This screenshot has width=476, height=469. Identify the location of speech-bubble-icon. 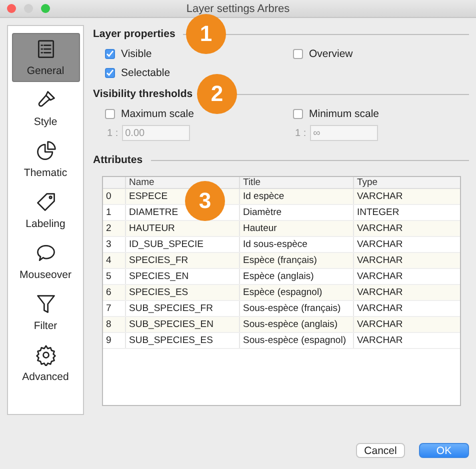
(45, 253).